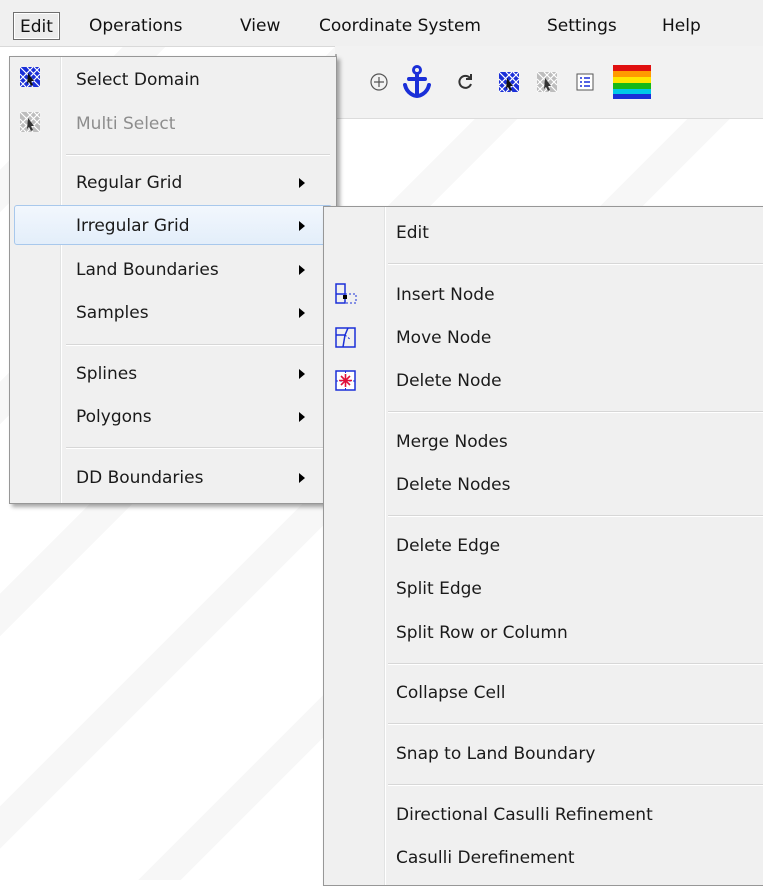  What do you see at coordinates (576, 546) in the screenshot?
I see `menu-item-delete-edge: Delete Edge` at bounding box center [576, 546].